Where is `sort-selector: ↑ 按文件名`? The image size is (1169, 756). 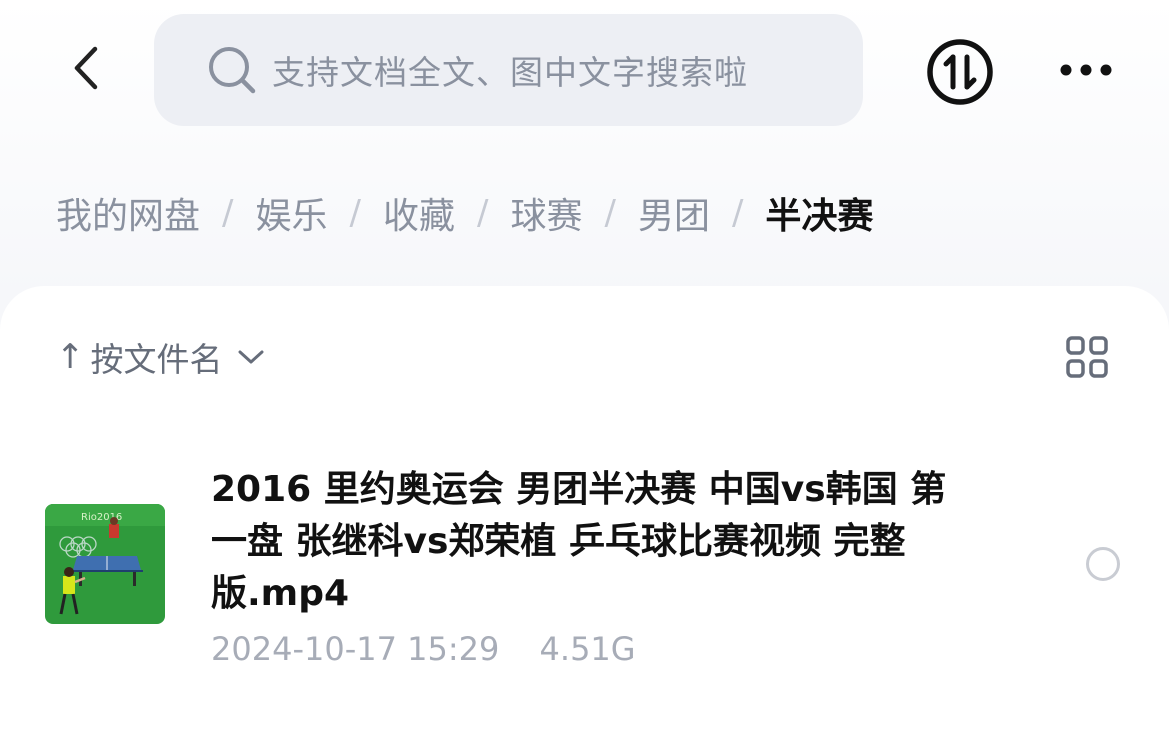
sort-selector: ↑ 按文件名 is located at coordinates (160, 357).